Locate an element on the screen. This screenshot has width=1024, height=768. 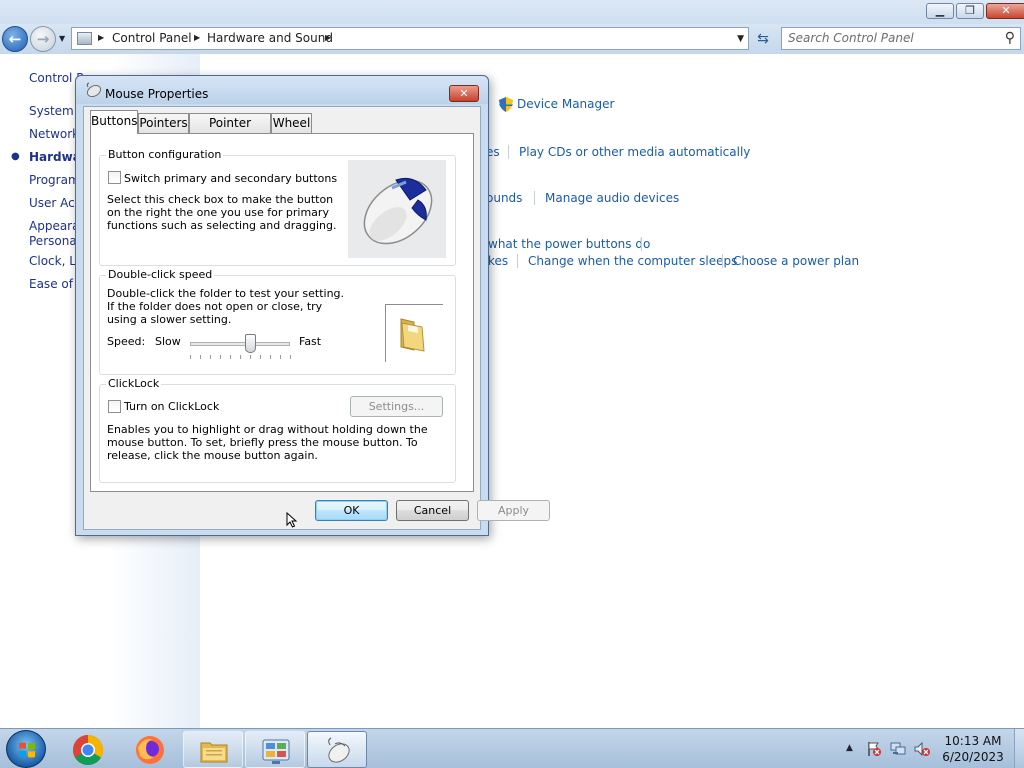
mouse-cursor-icon is located at coordinates (292, 520).